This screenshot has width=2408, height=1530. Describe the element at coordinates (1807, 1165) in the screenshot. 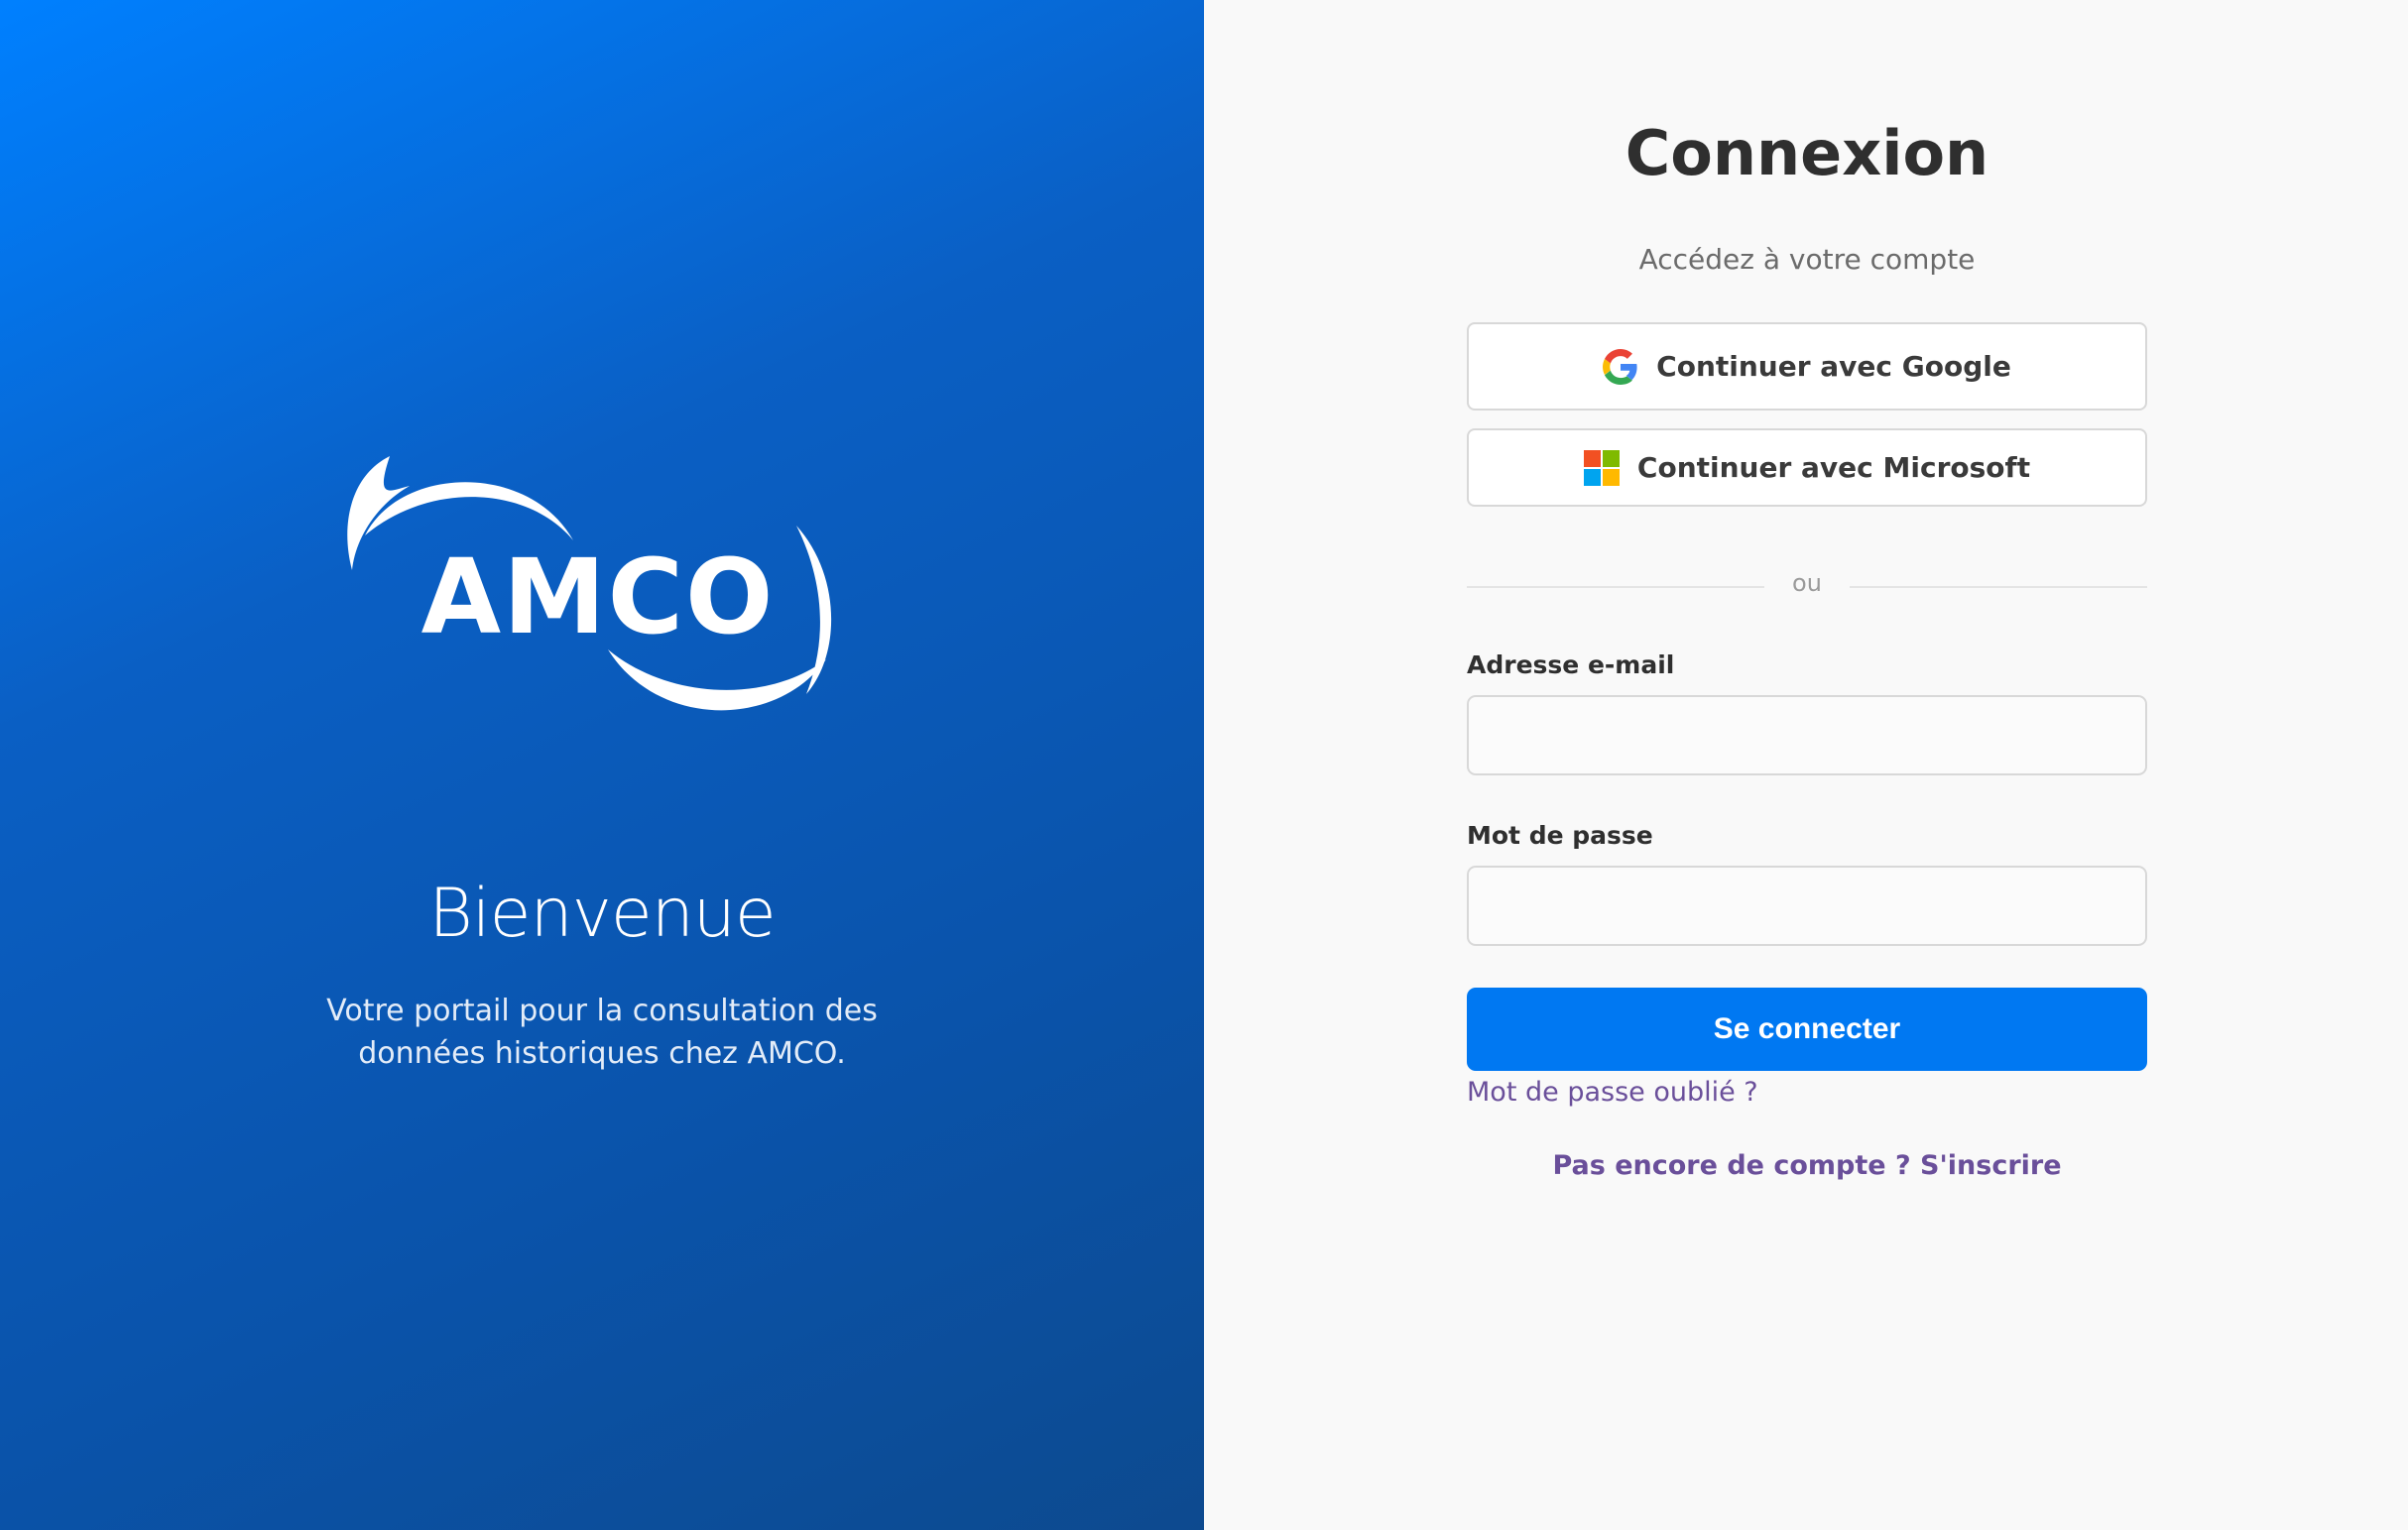

I see `signup-link: Pas encore de compte ? S'inscrire` at that location.